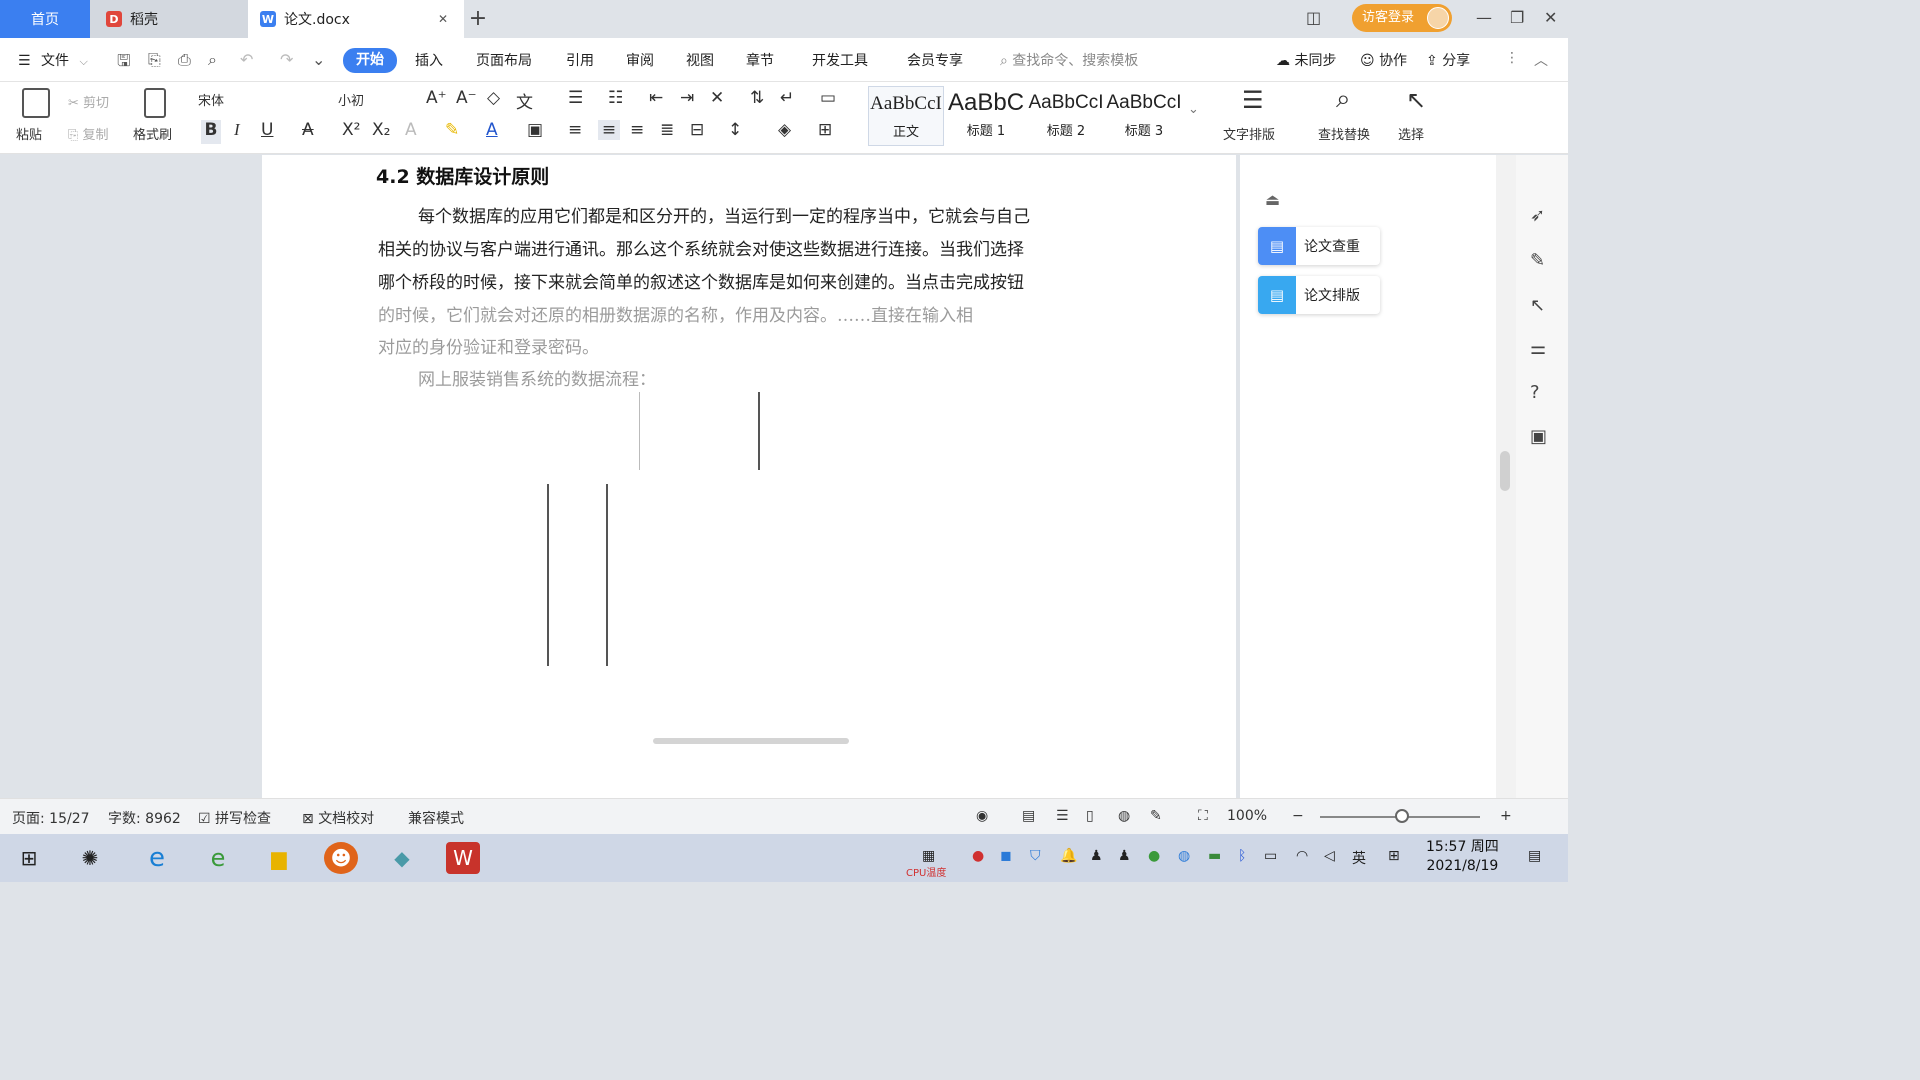 Image resolution: width=1920 pixels, height=1080 pixels. What do you see at coordinates (381, 130) in the screenshot?
I see `subscript-icon: X₂` at bounding box center [381, 130].